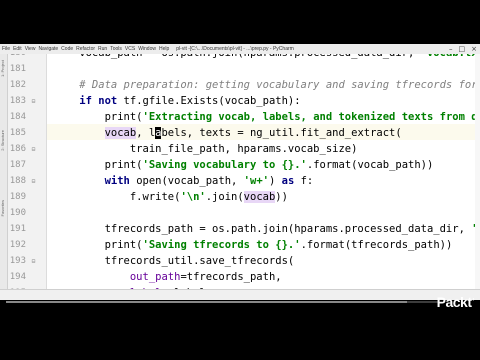 This screenshot has height=360, width=480. I want to click on token-kw: if not, so click(98, 101).